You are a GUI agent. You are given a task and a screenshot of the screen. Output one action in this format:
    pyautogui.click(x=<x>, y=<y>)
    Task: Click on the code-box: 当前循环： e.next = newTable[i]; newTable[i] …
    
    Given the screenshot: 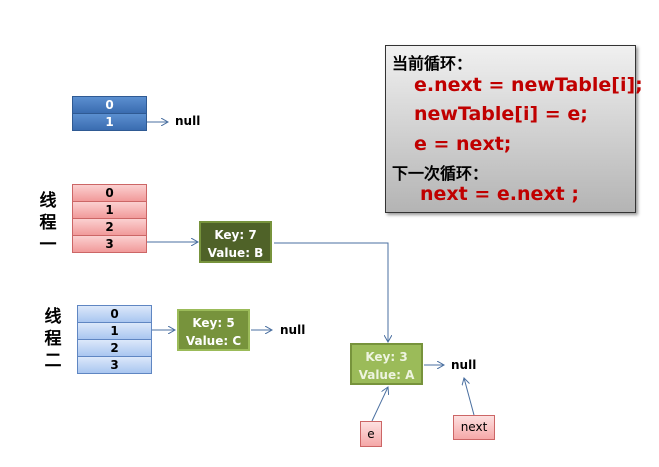 What is the action you would take?
    pyautogui.click(x=514, y=129)
    